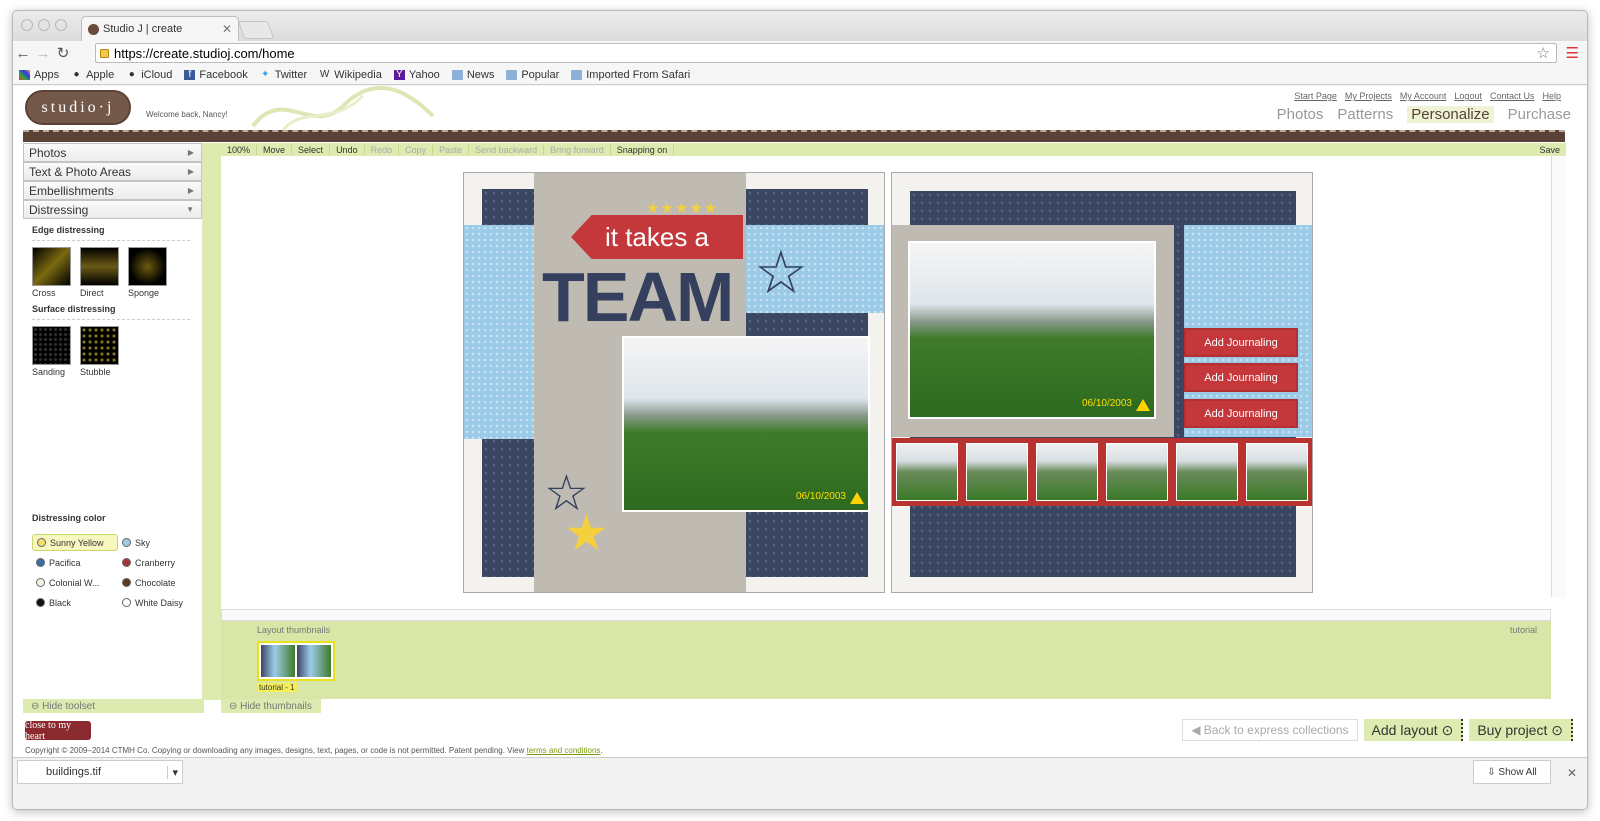 The image size is (1600, 821). I want to click on menu-icon: ☰, so click(1572, 53).